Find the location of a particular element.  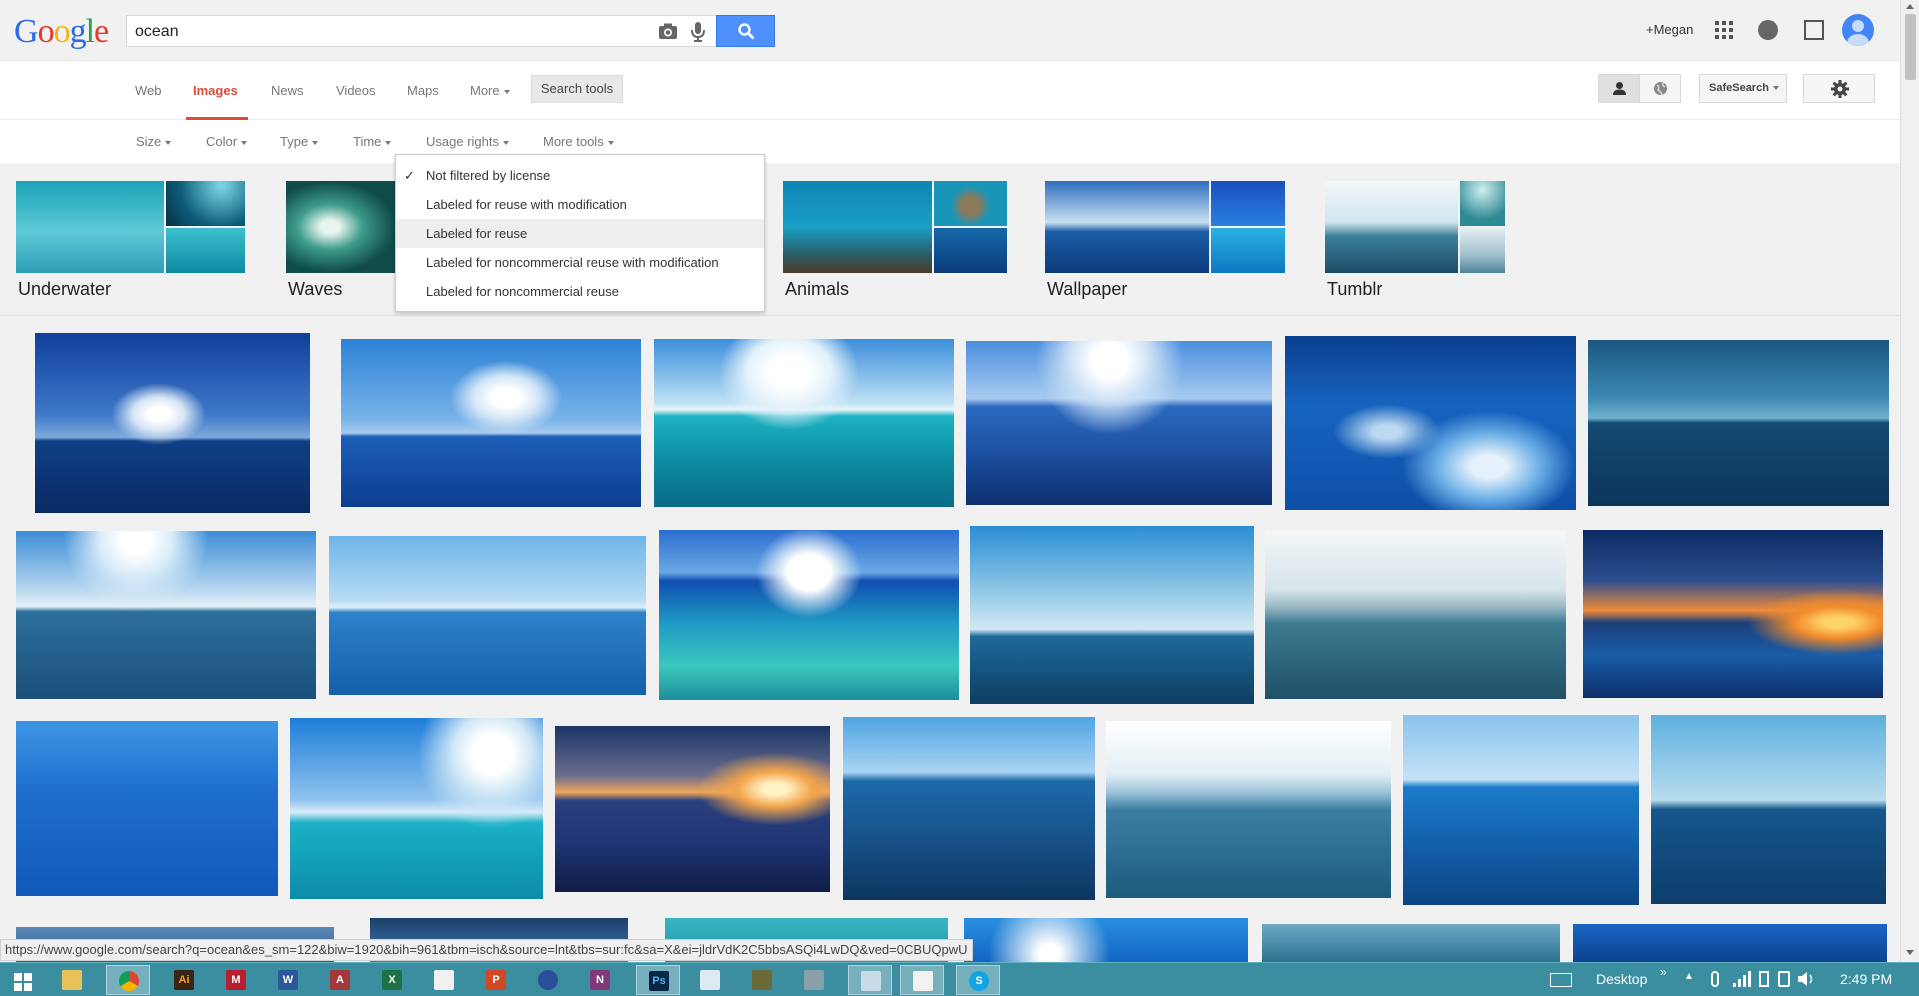

search-box is located at coordinates (421, 31).